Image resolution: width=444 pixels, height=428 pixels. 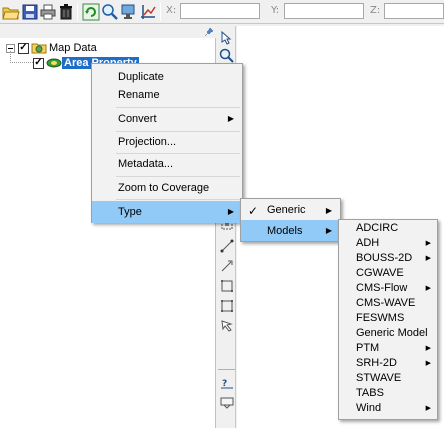 I want to click on menu-item-adh: ADH ▶, so click(x=388, y=243).